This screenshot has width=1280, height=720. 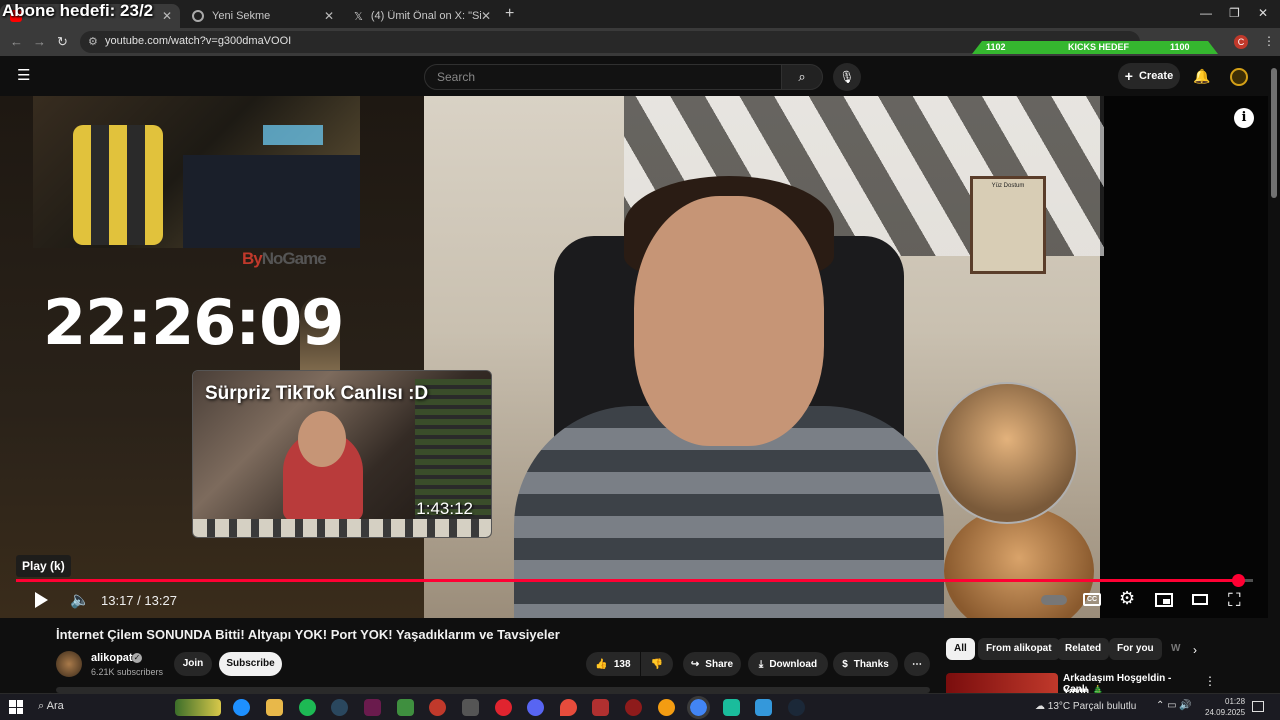 I want to click on clock: 01:28 24.09.2025, so click(x=1225, y=707).